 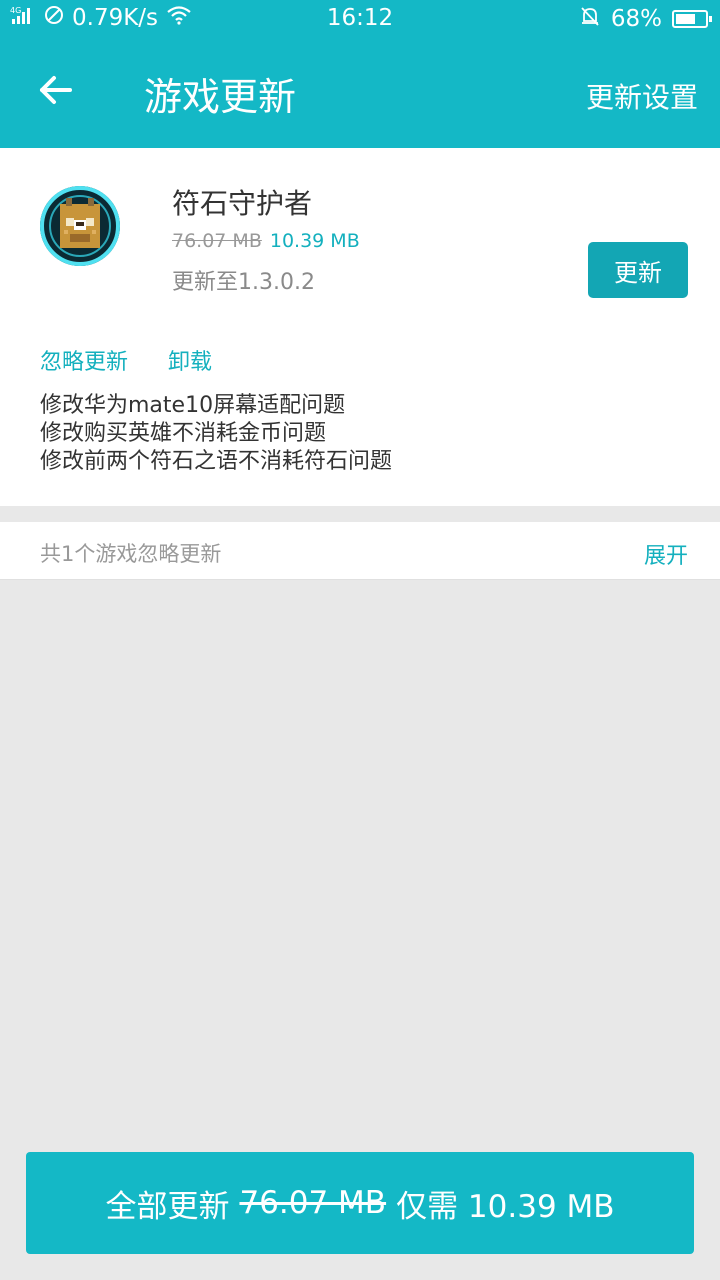 I want to click on release-note: 修改购买英雄不消耗金币问题, so click(x=183, y=433).